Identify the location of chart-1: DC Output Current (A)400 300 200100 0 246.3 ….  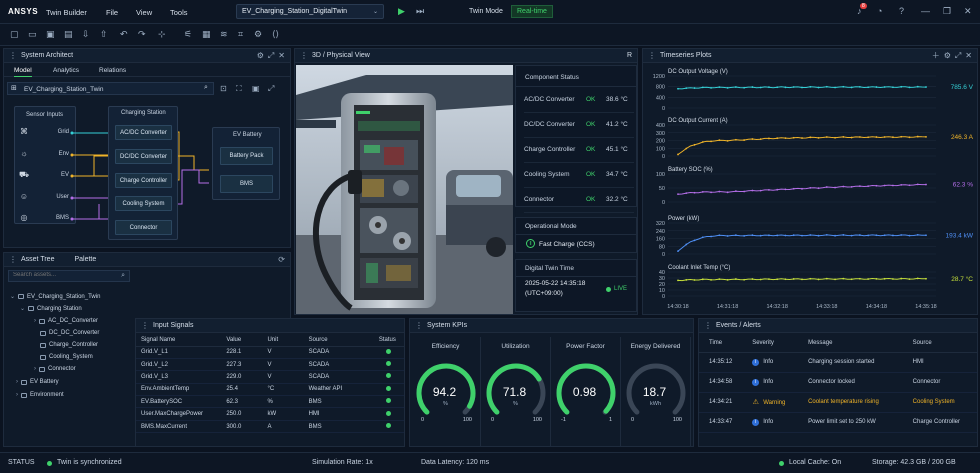
(815, 139).